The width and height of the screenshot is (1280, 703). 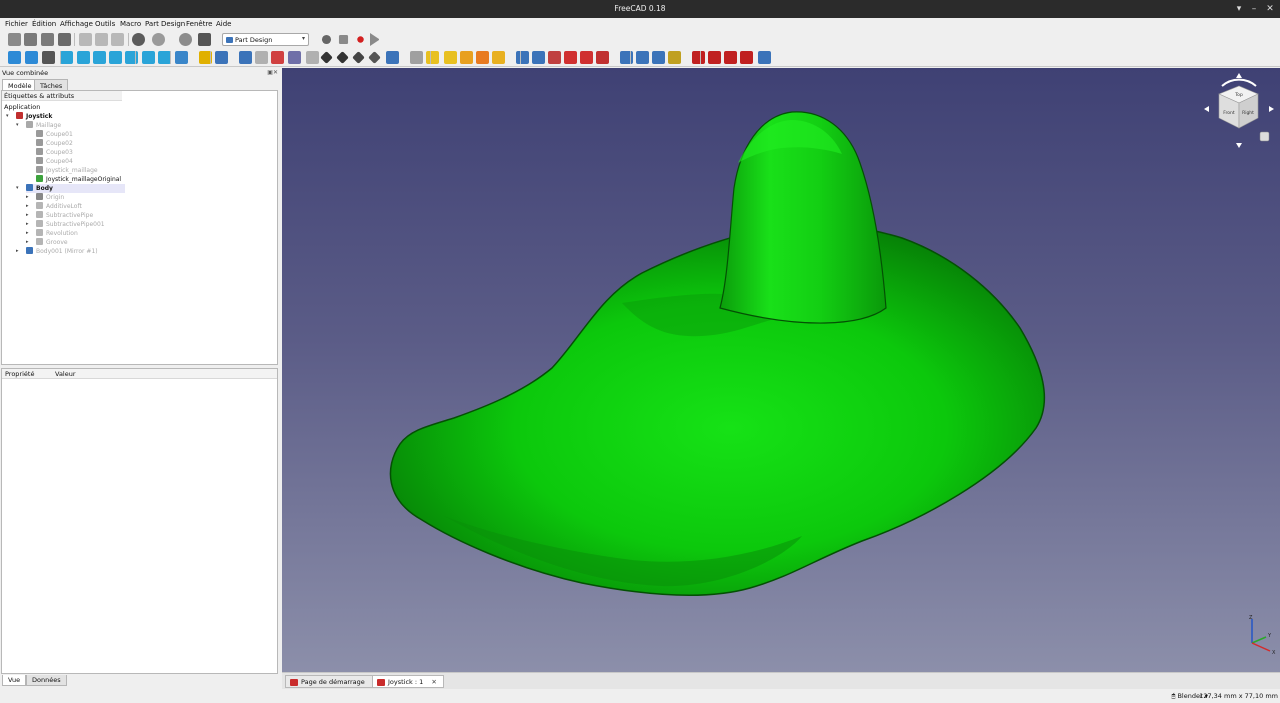 What do you see at coordinates (64, 39) in the screenshot?
I see `print-icon` at bounding box center [64, 39].